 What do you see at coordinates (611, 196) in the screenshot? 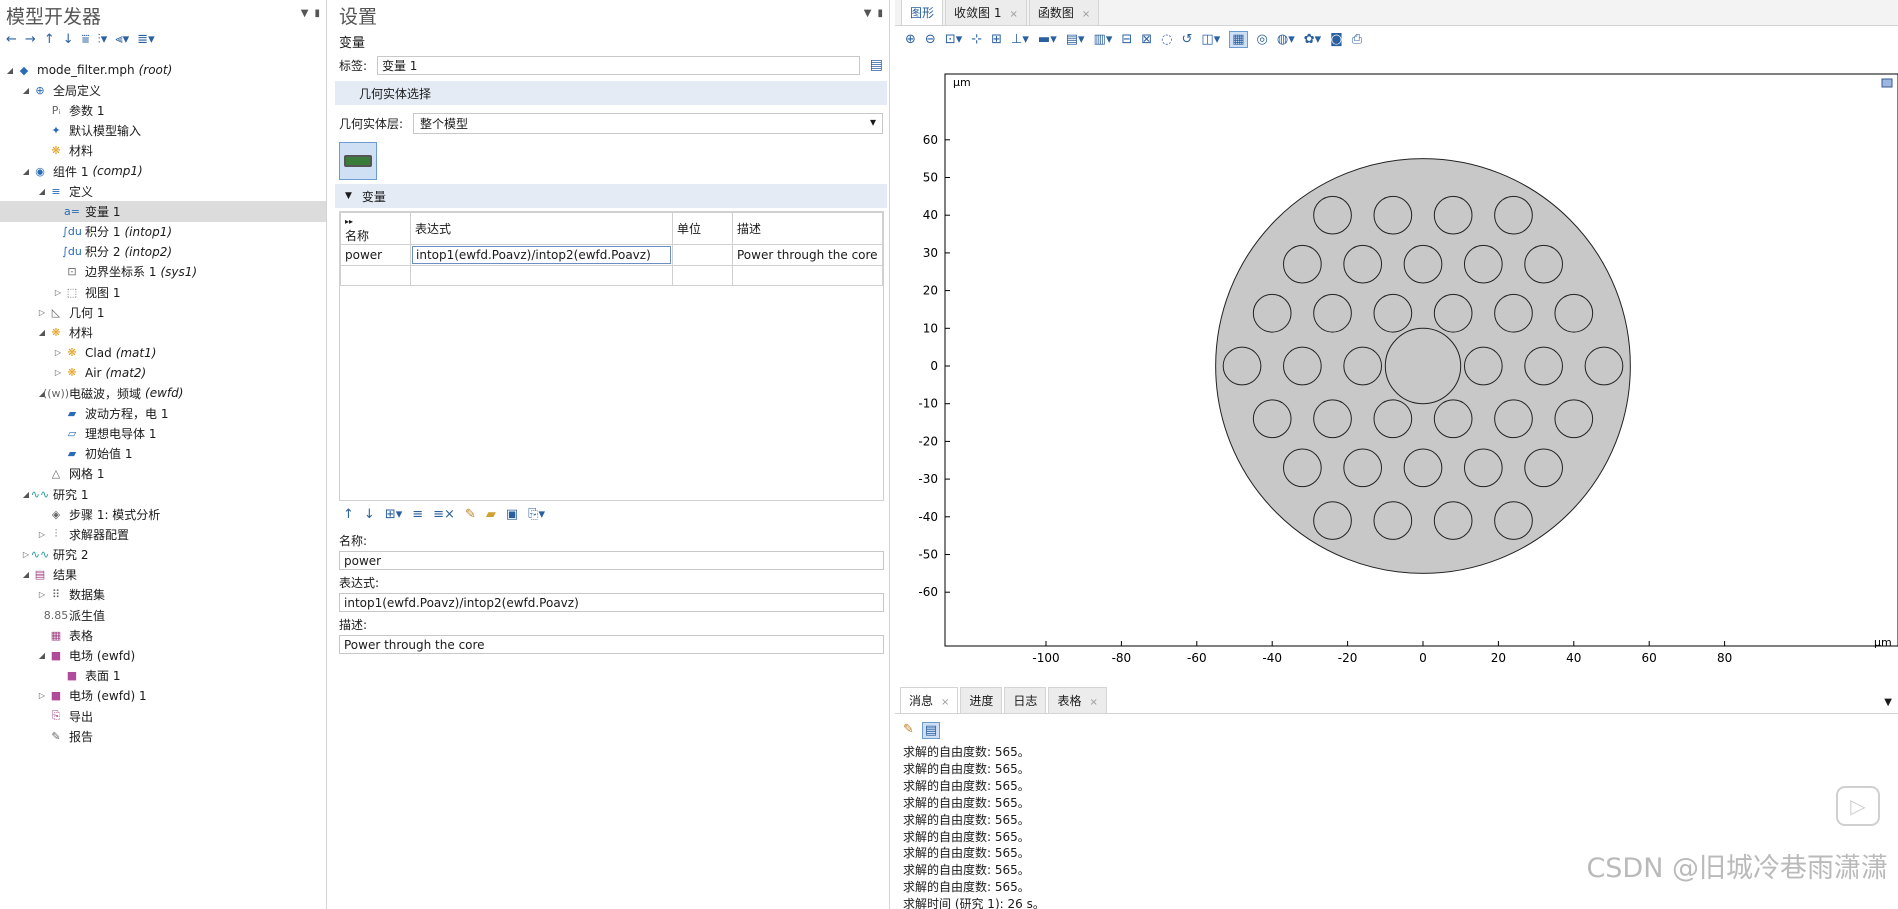
I see `variables-section: ▼ 变量` at bounding box center [611, 196].